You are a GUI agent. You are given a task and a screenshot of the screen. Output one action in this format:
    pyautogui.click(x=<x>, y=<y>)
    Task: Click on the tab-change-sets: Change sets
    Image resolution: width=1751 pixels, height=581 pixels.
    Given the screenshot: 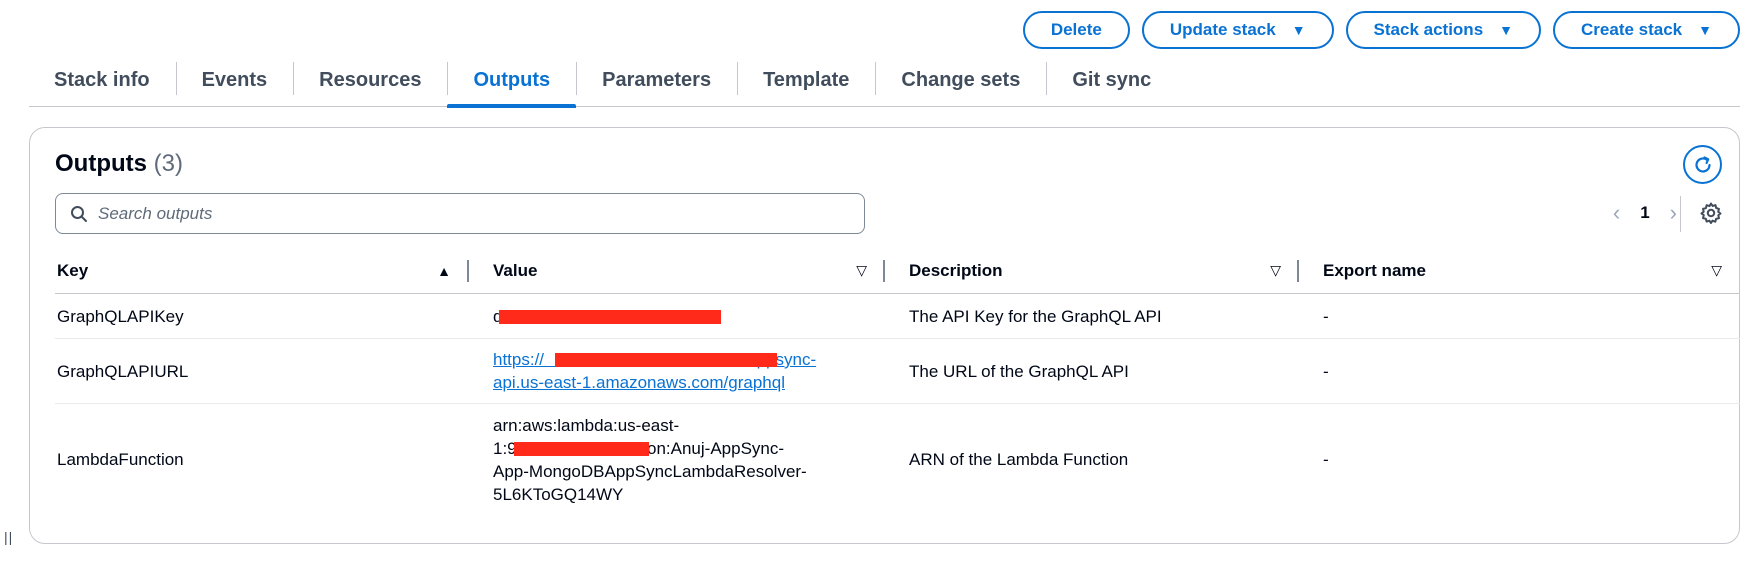 What is the action you would take?
    pyautogui.click(x=960, y=83)
    